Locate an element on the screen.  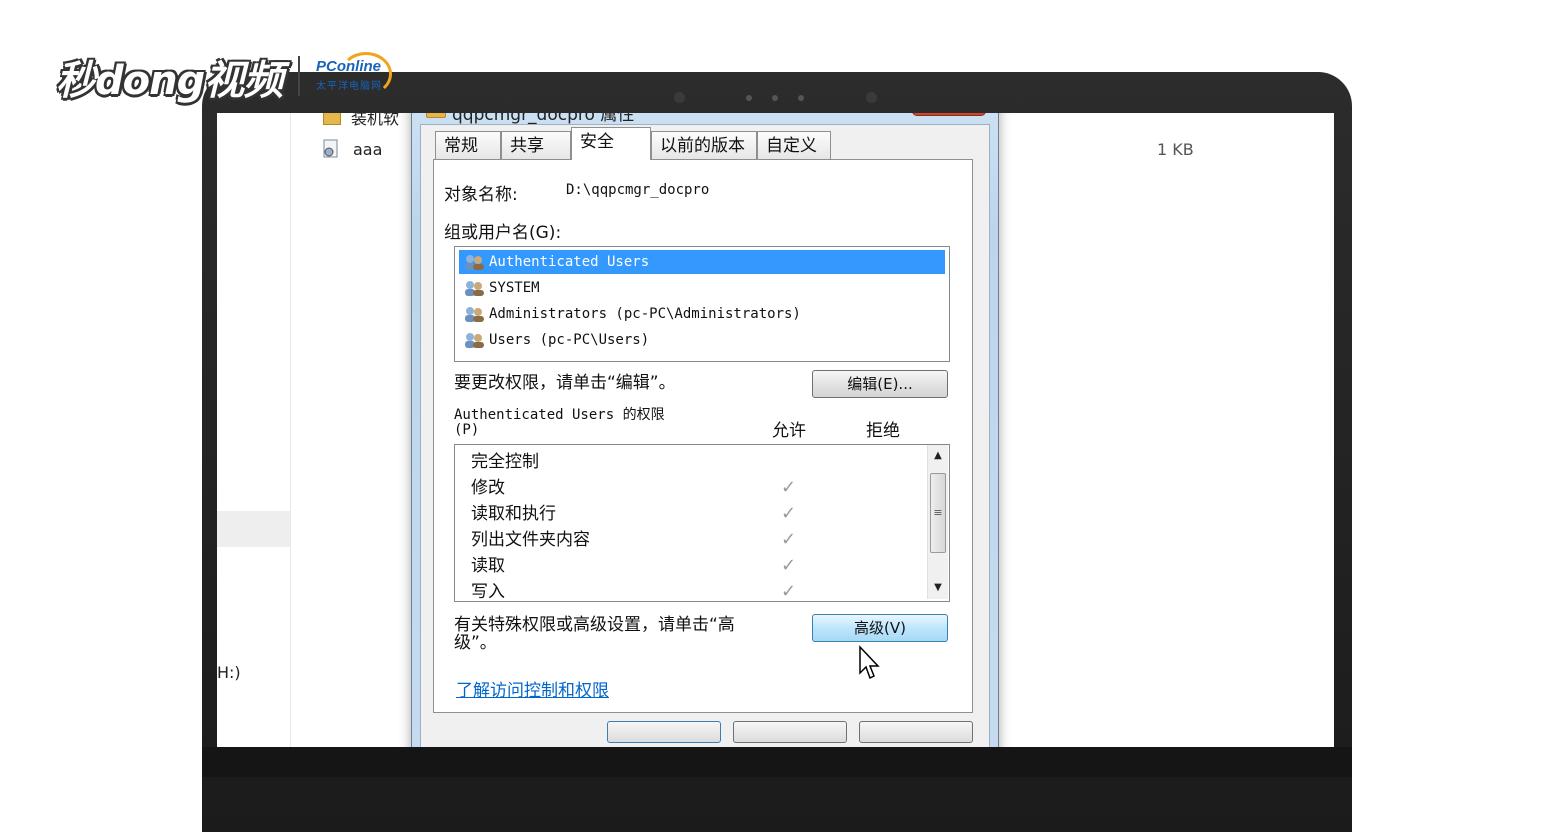
permission-name: 读取和执行 is located at coordinates (513, 514).